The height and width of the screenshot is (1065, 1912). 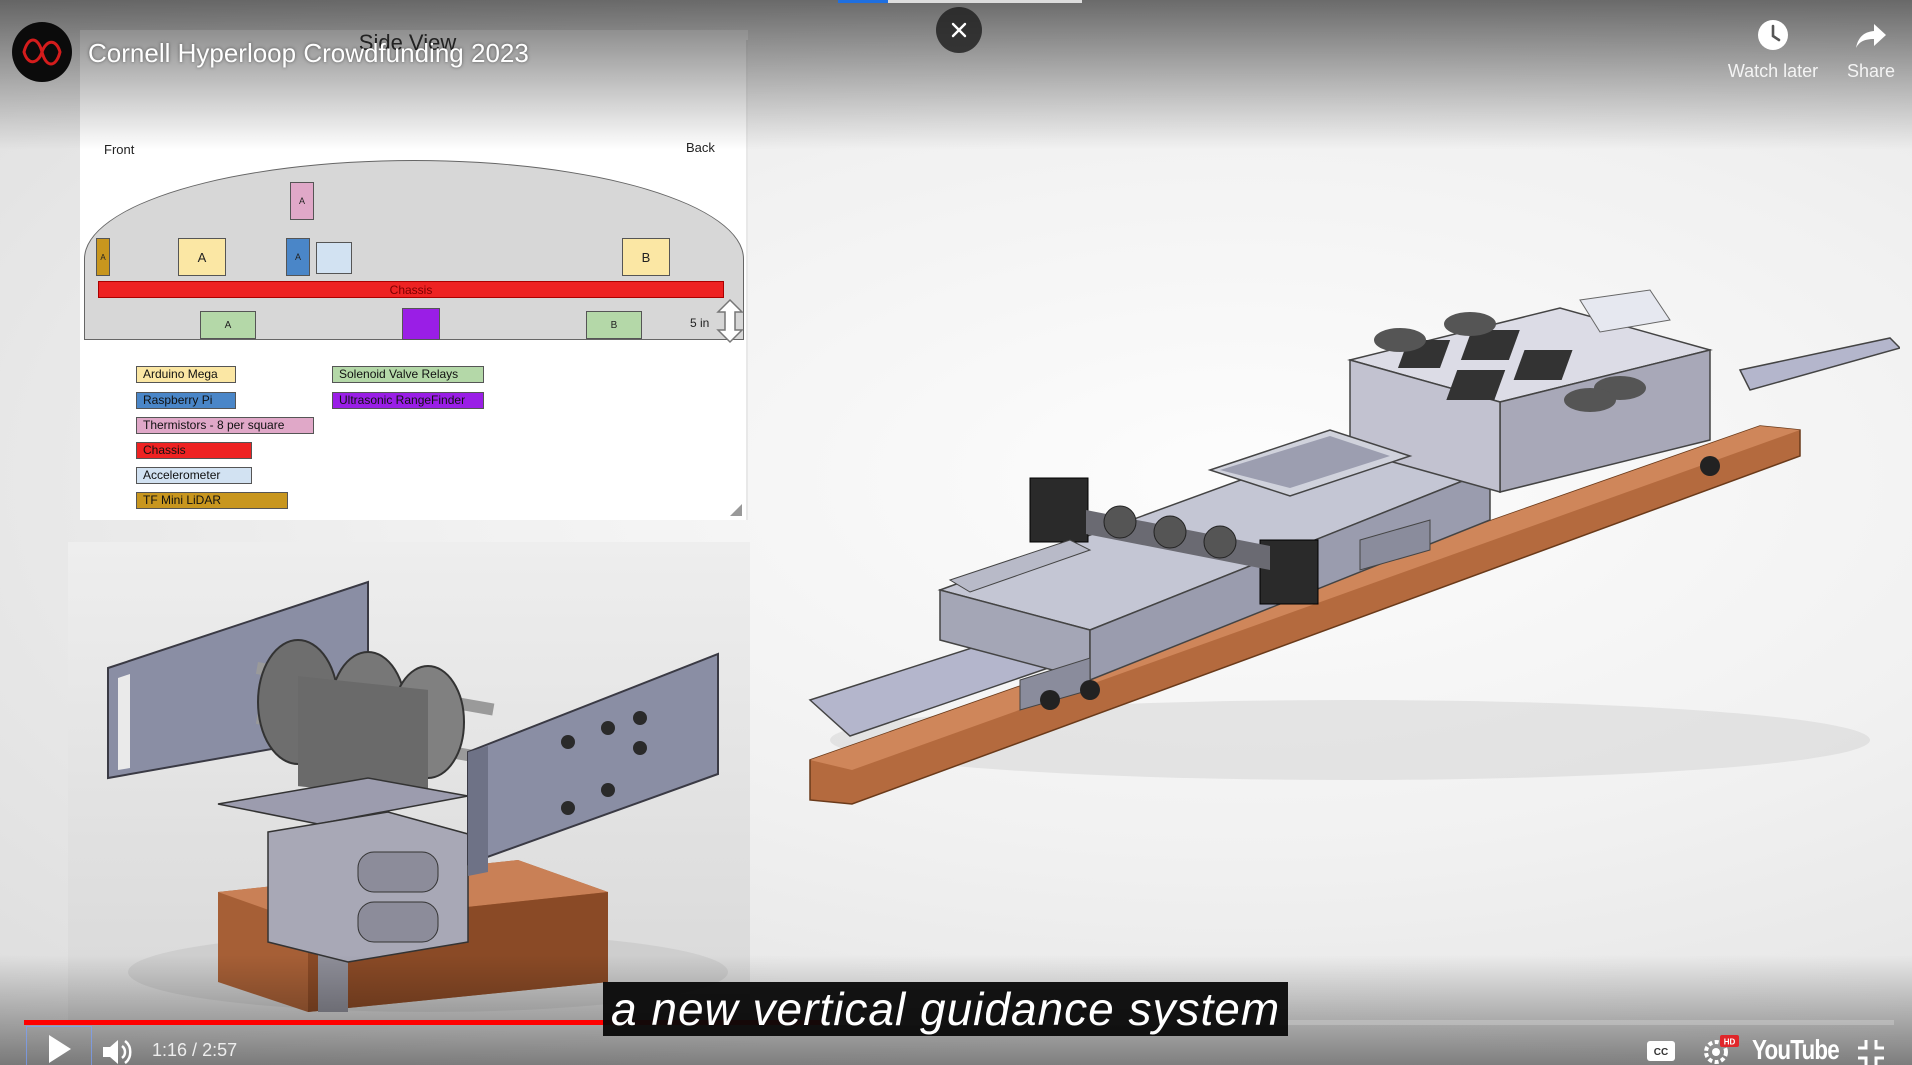 What do you see at coordinates (60, 1049) in the screenshot?
I see `play-icon` at bounding box center [60, 1049].